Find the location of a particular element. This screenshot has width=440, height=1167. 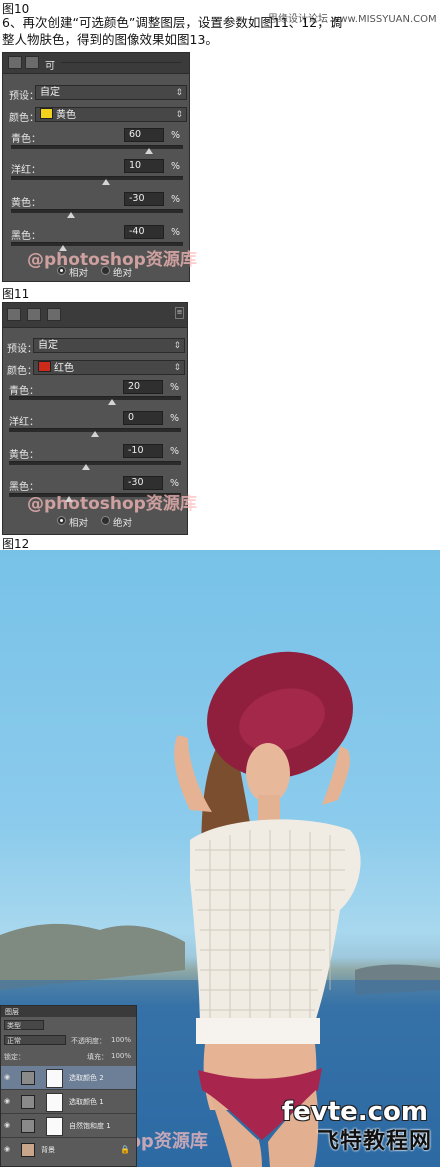

slider-input-black: -30 is located at coordinates (143, 483).